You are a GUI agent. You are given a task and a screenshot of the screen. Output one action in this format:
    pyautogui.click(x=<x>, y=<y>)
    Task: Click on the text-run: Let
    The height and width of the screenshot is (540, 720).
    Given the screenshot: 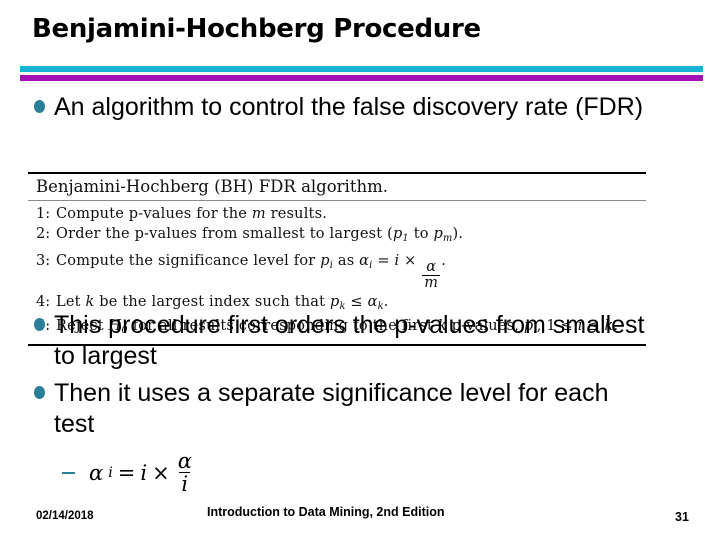 What is the action you would take?
    pyautogui.click(x=71, y=301)
    